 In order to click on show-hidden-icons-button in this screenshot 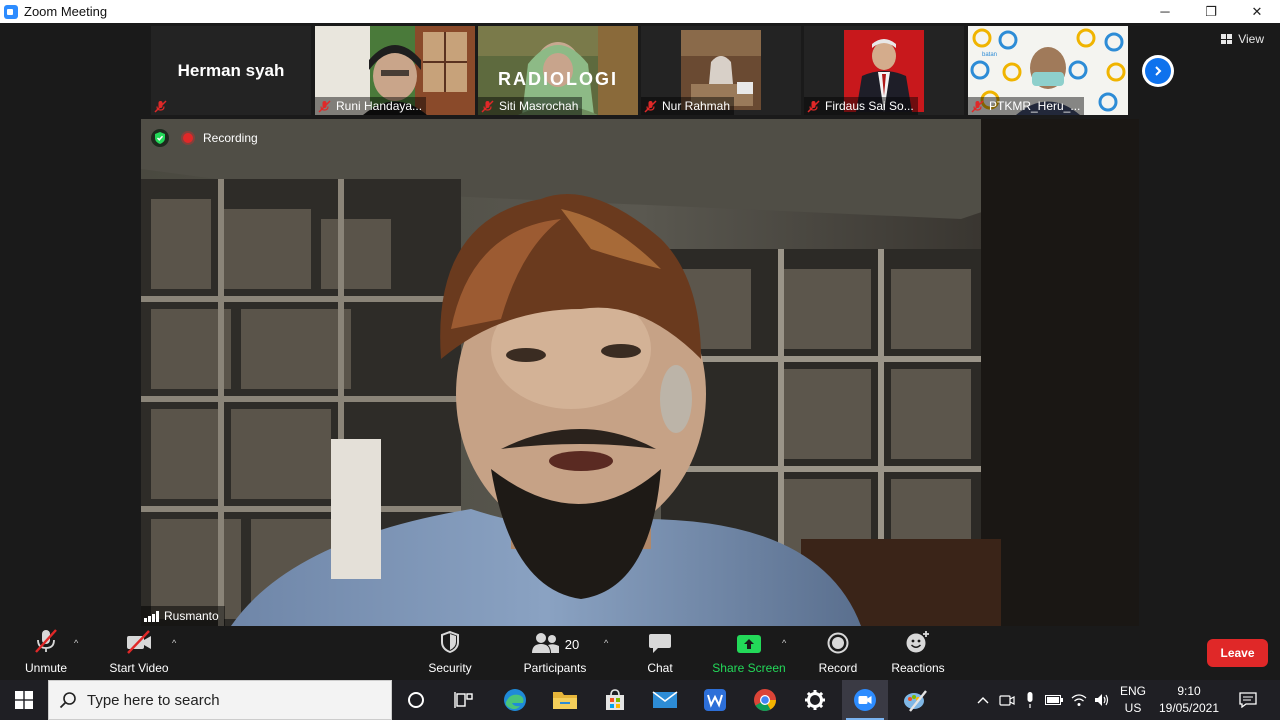, I will do `click(983, 700)`.